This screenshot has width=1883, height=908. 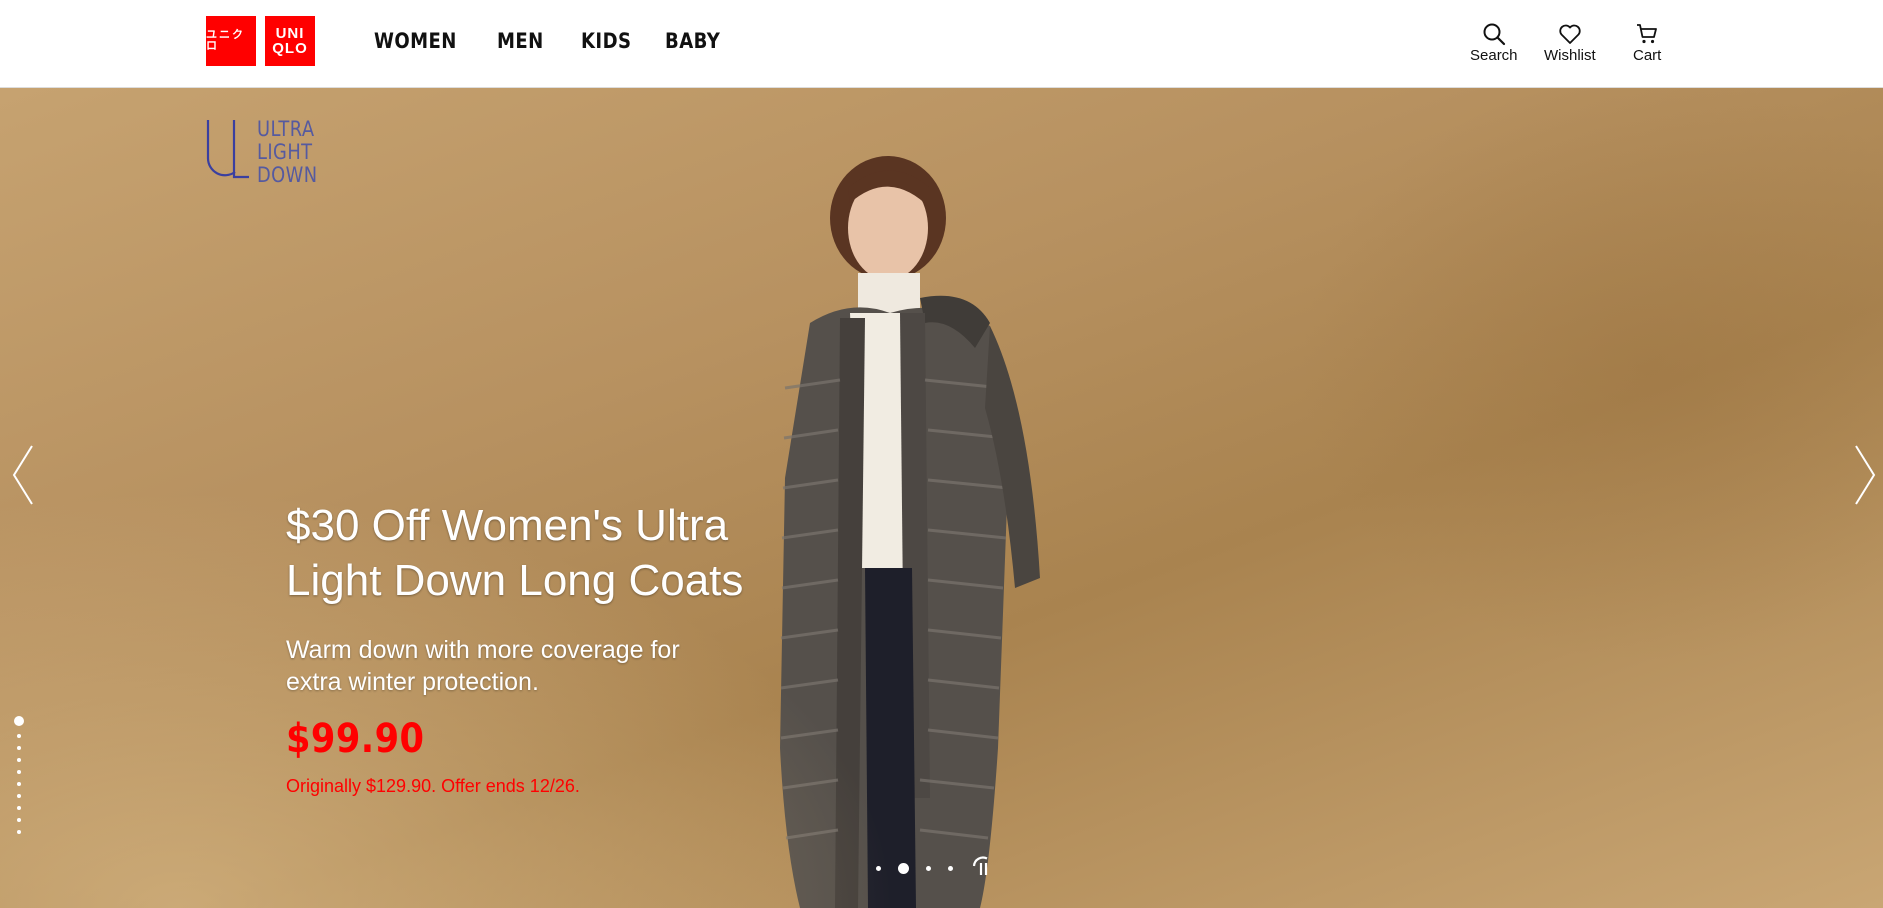 What do you see at coordinates (260, 41) in the screenshot?
I see `uniqlo-logo: ユニクロ UNI QLO` at bounding box center [260, 41].